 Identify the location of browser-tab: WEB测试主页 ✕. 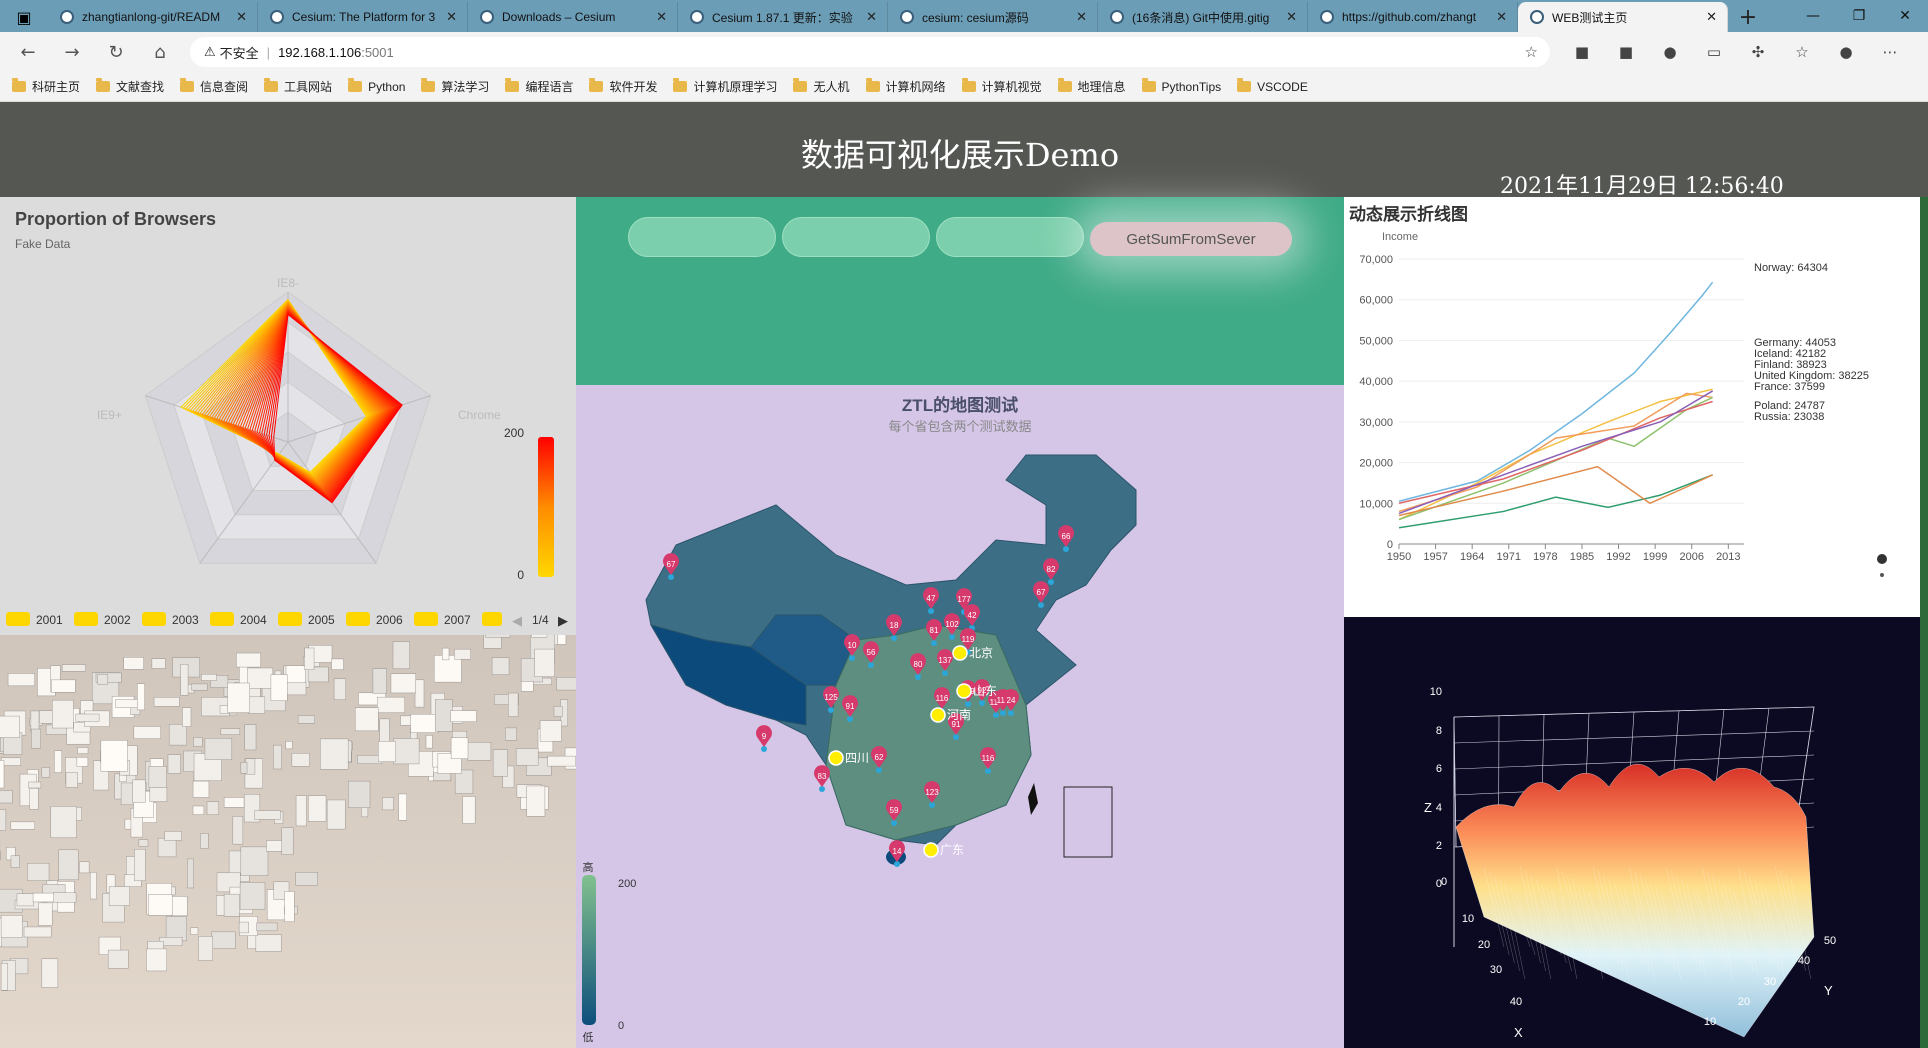
(1623, 17).